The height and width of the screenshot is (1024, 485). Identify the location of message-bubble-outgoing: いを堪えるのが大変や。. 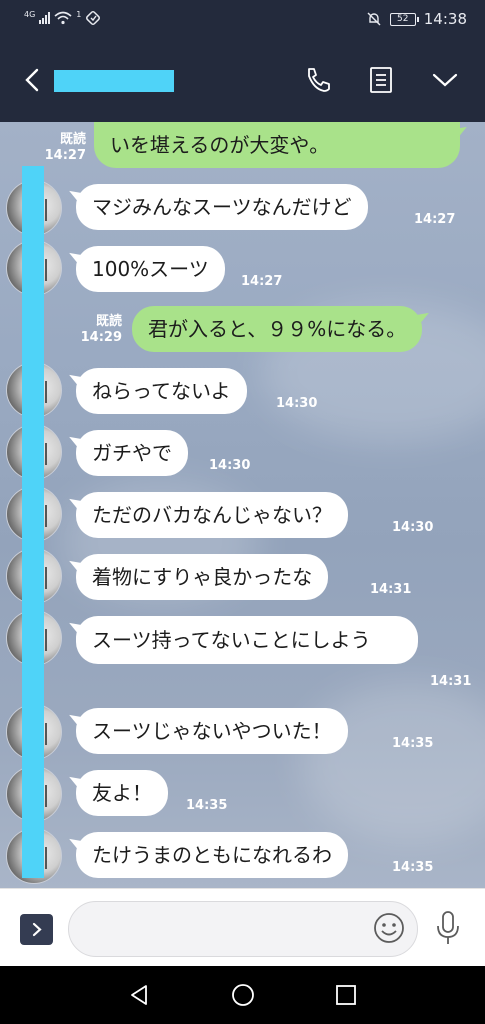
(277, 145).